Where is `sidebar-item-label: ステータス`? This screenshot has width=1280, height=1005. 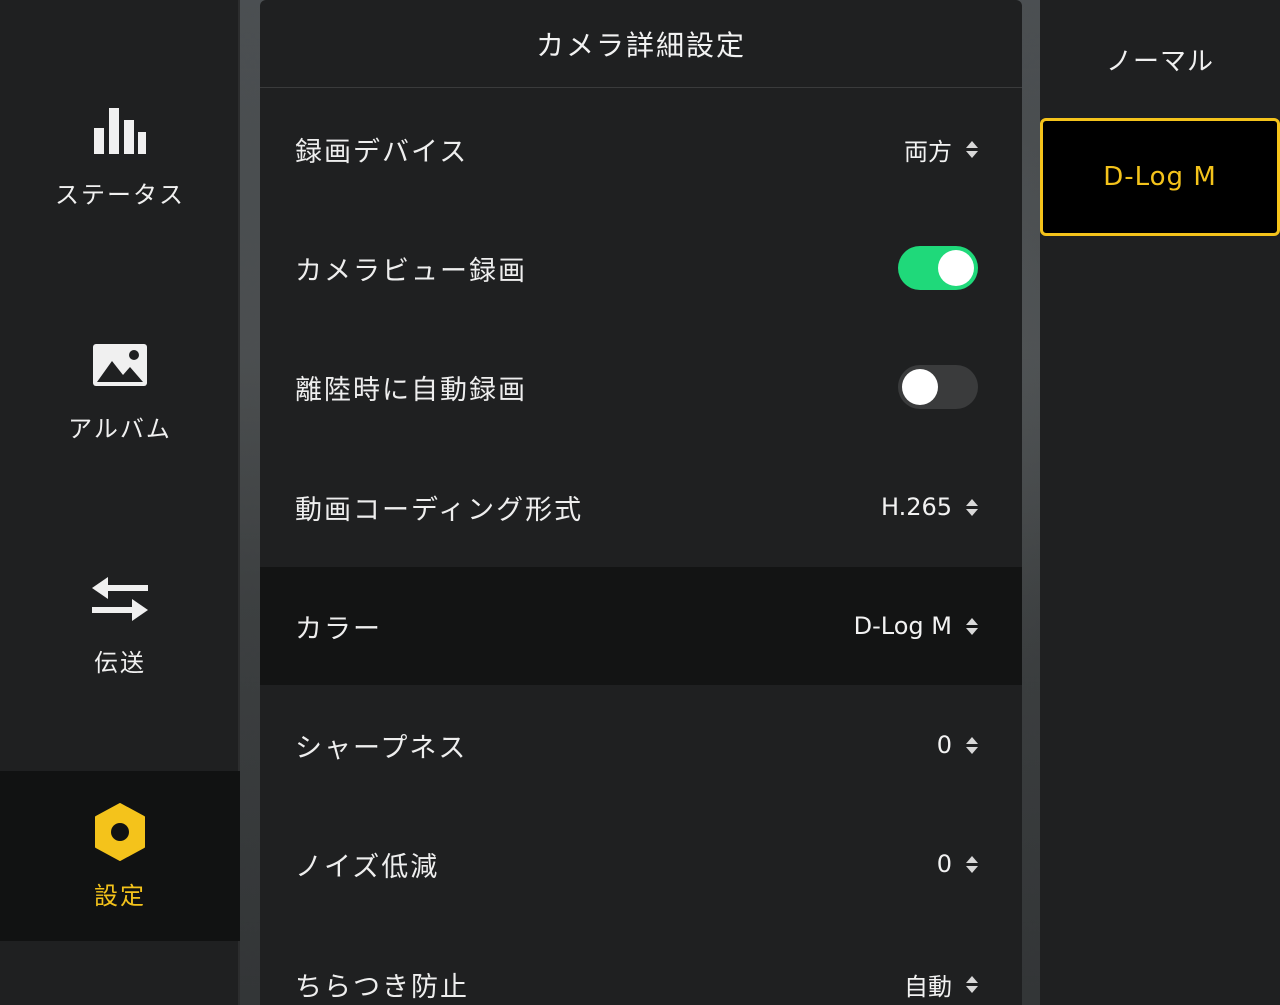
sidebar-item-label: ステータス is located at coordinates (120, 194).